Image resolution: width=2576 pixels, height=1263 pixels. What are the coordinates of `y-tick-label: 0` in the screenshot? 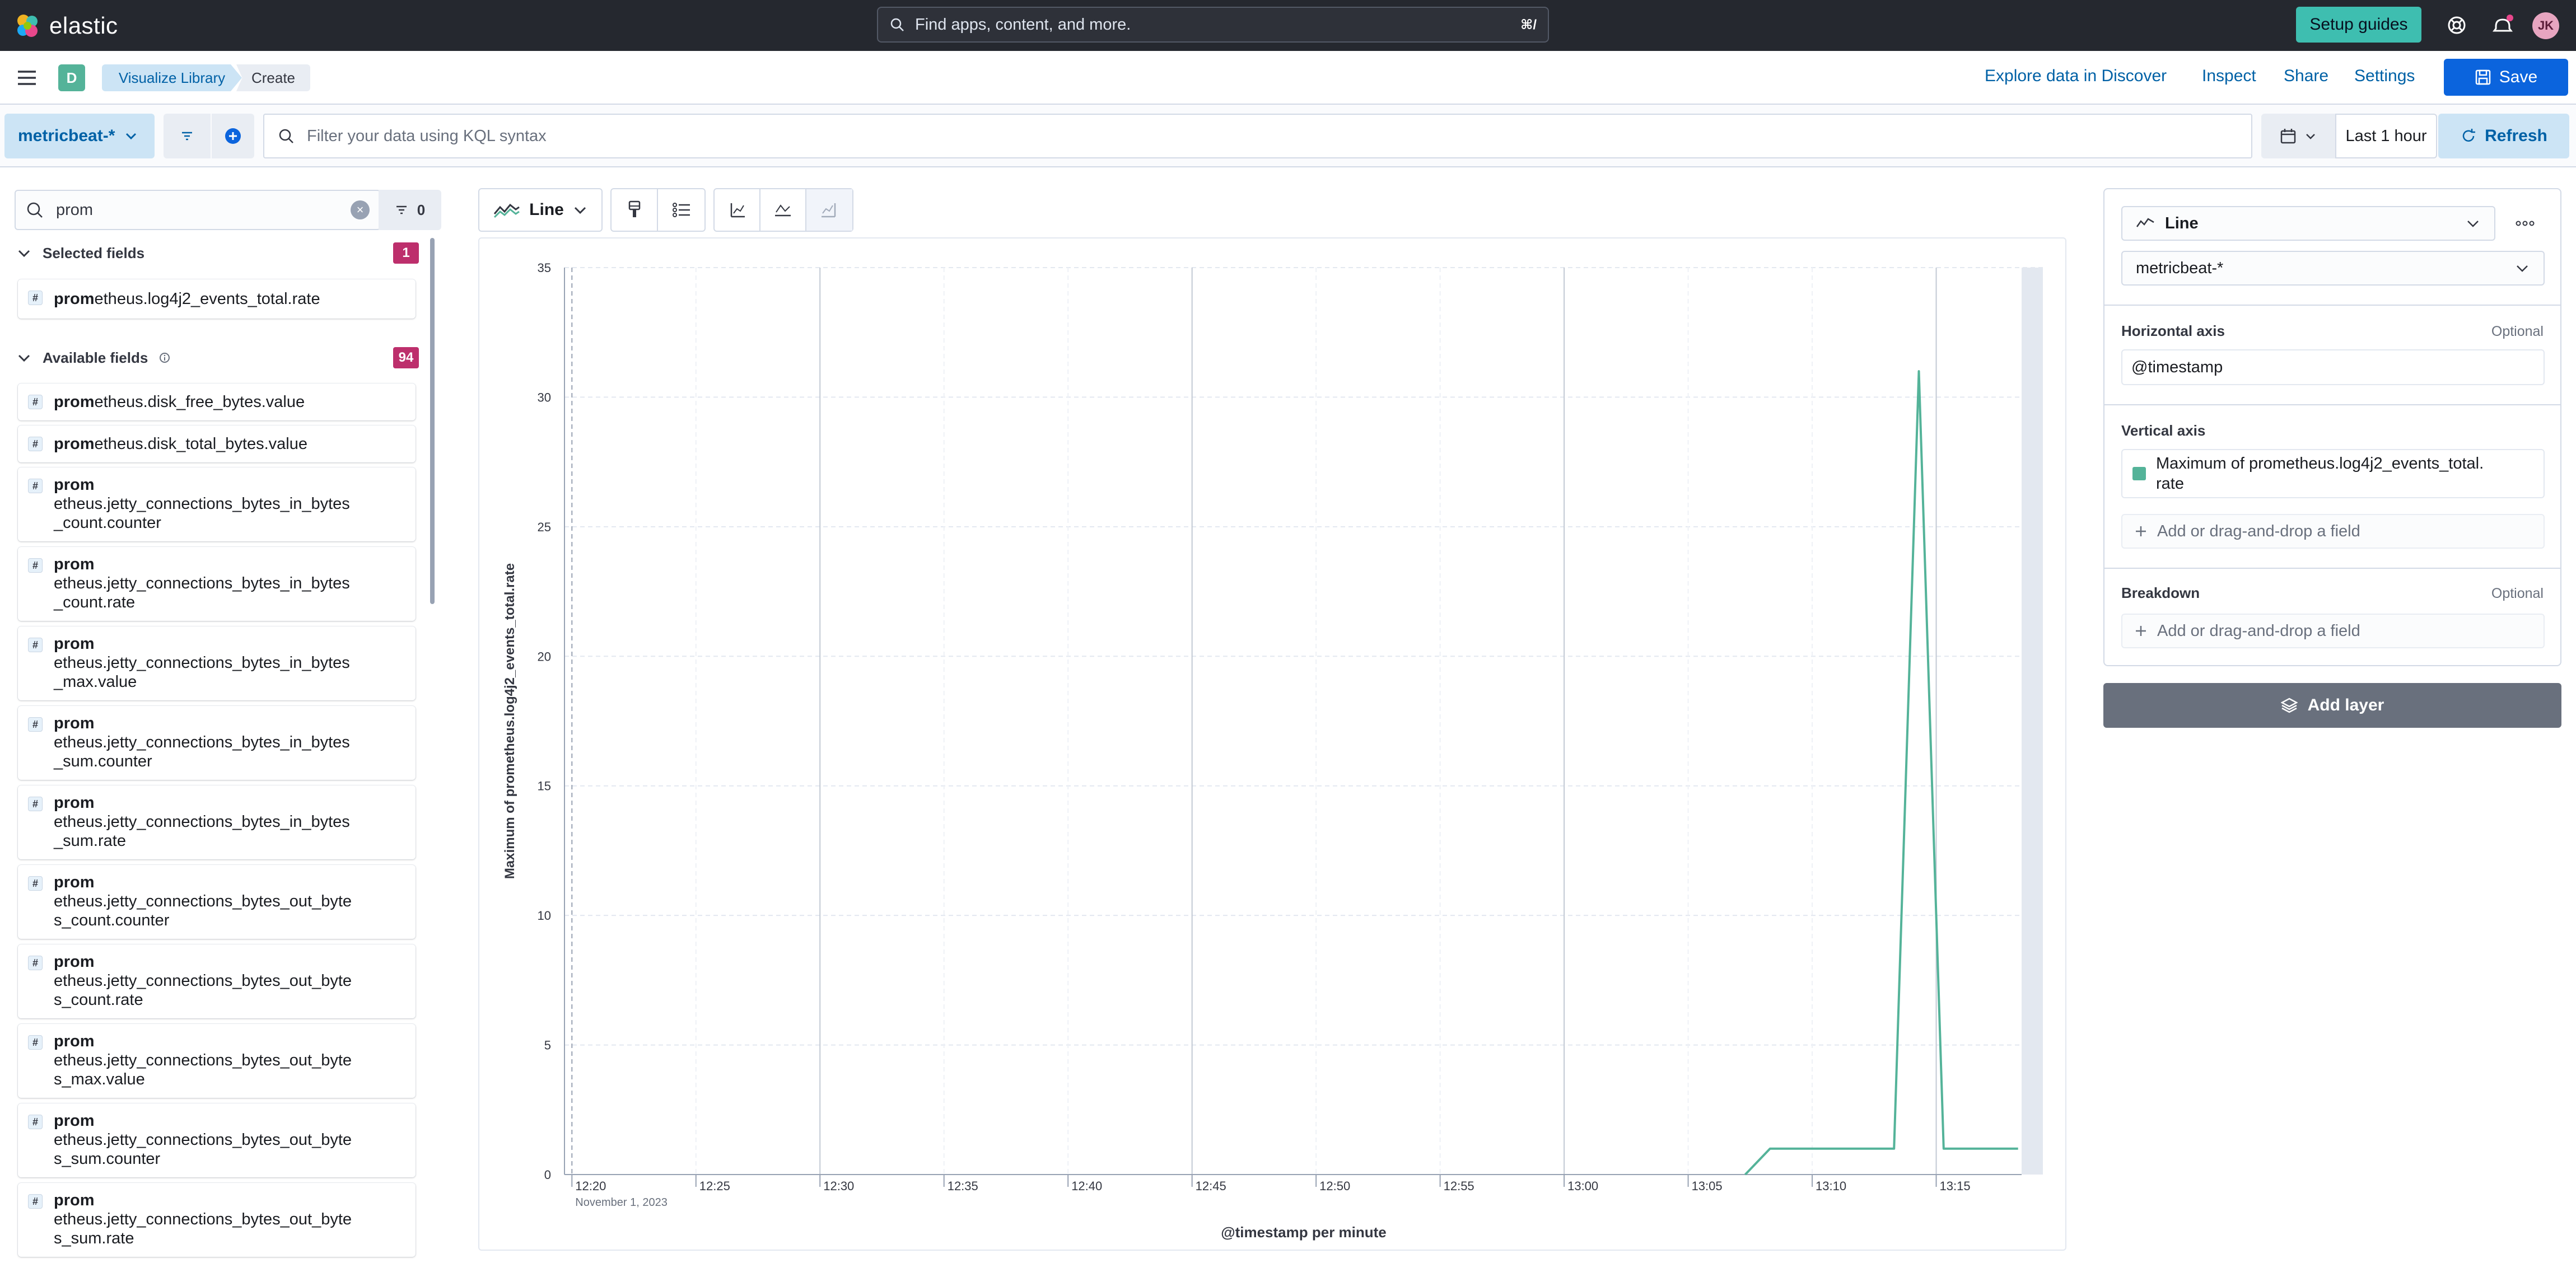 It's located at (548, 1175).